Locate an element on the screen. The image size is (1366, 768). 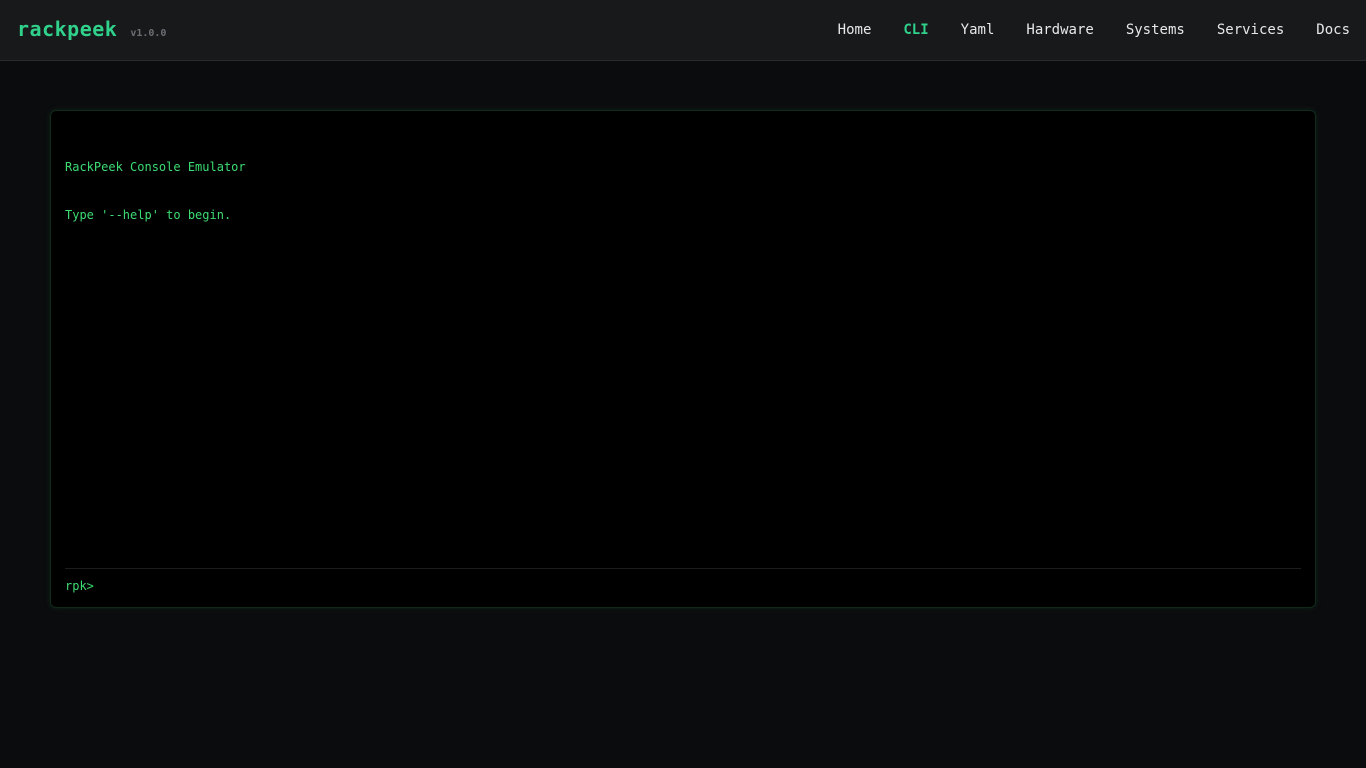
nav-yaml: Yaml is located at coordinates (978, 30).